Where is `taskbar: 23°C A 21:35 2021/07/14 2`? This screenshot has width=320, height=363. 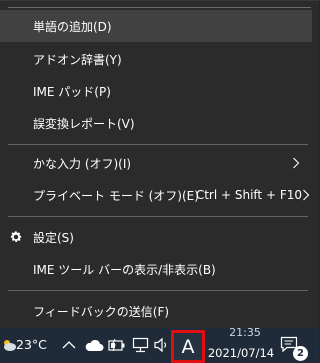
taskbar: 23°C A 21:35 2021/07/14 2 is located at coordinates (159, 344).